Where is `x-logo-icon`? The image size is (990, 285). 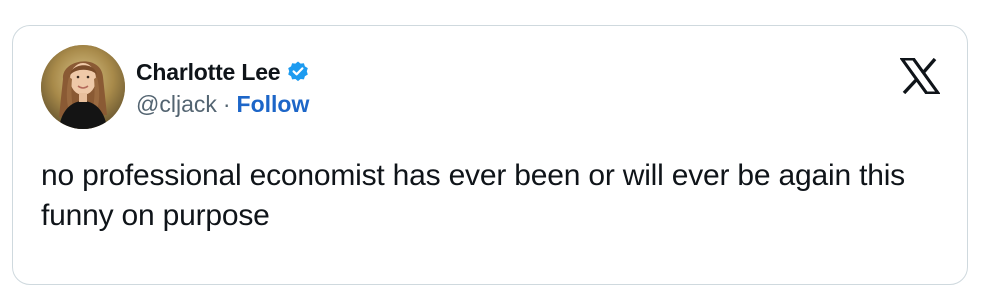
x-logo-icon is located at coordinates (920, 76).